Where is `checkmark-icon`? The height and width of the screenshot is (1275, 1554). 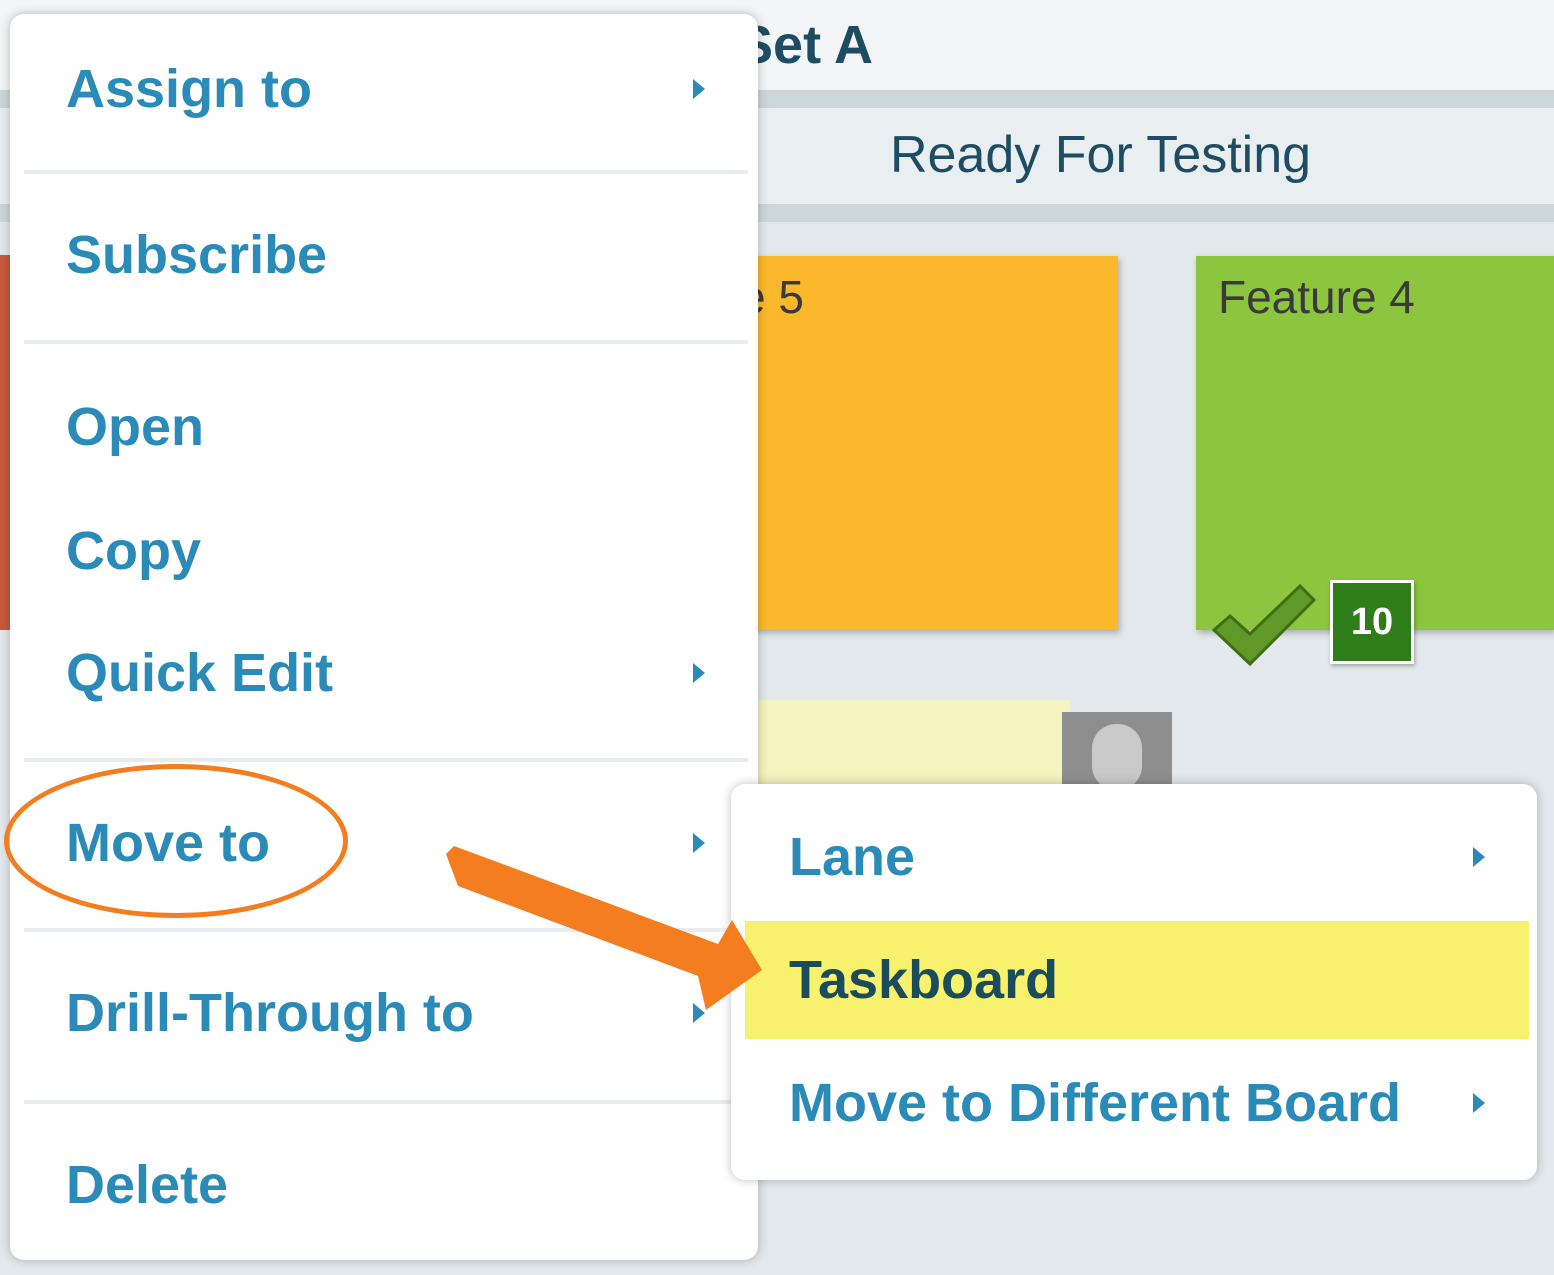 checkmark-icon is located at coordinates (1264, 625).